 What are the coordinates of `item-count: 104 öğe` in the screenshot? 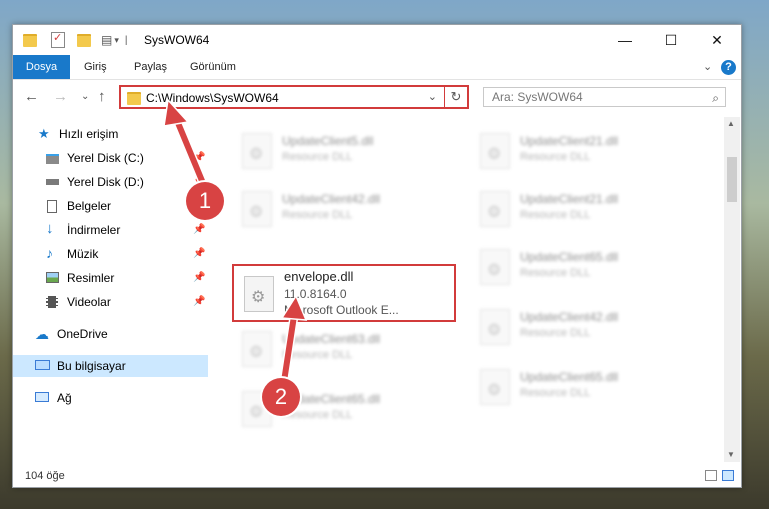 It's located at (45, 476).